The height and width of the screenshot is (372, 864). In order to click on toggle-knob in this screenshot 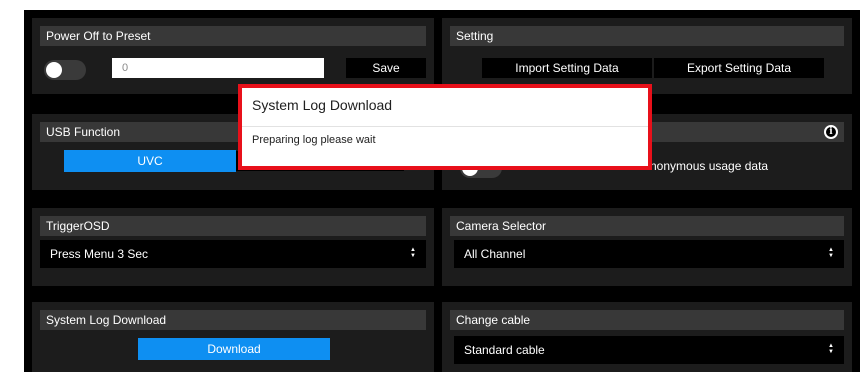, I will do `click(54, 70)`.